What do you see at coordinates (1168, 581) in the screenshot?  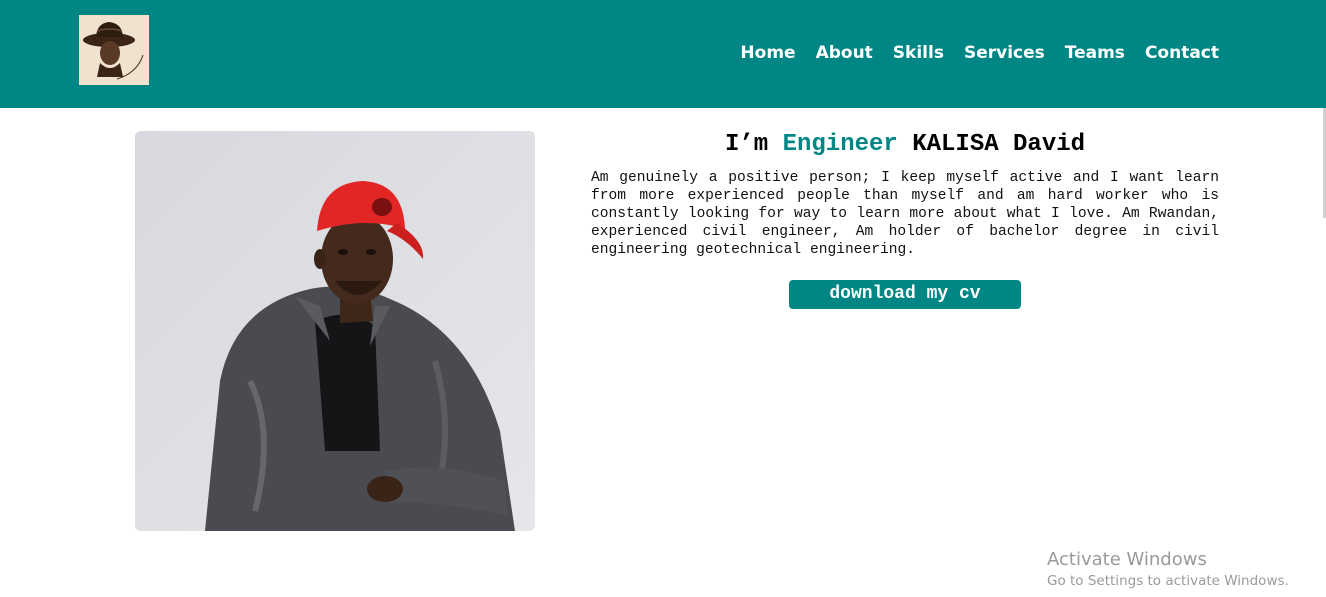 I see `watermark-subtitle: Go to Settings to activate Windows.` at bounding box center [1168, 581].